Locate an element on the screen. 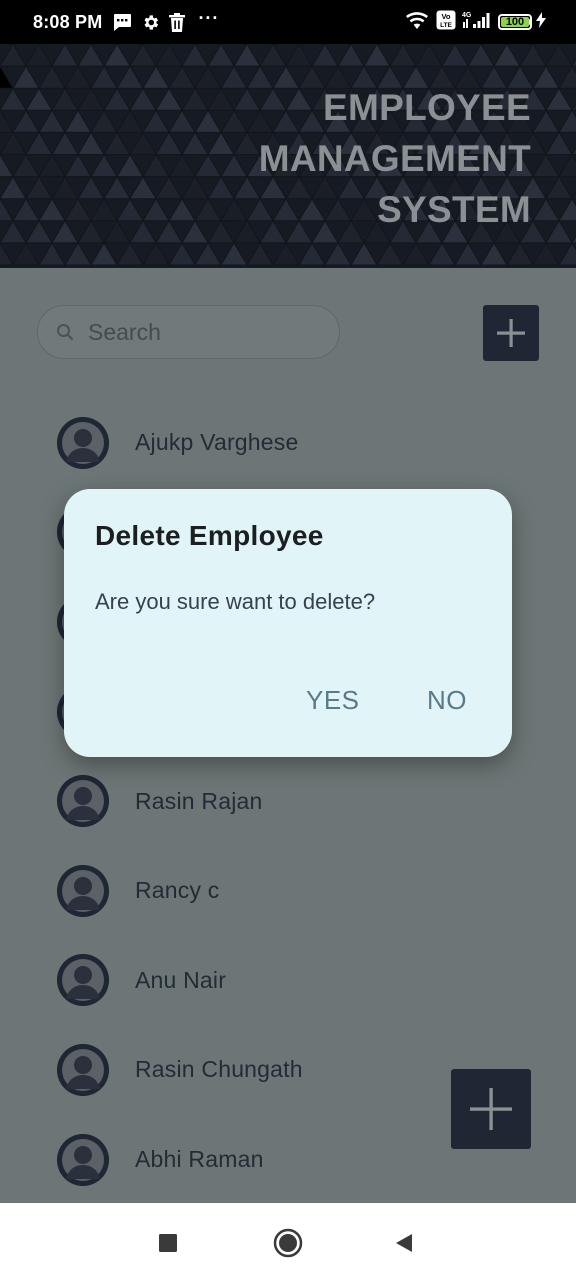 This screenshot has height=1280, width=576. more-notifications-indicator: ··· is located at coordinates (209, 17).